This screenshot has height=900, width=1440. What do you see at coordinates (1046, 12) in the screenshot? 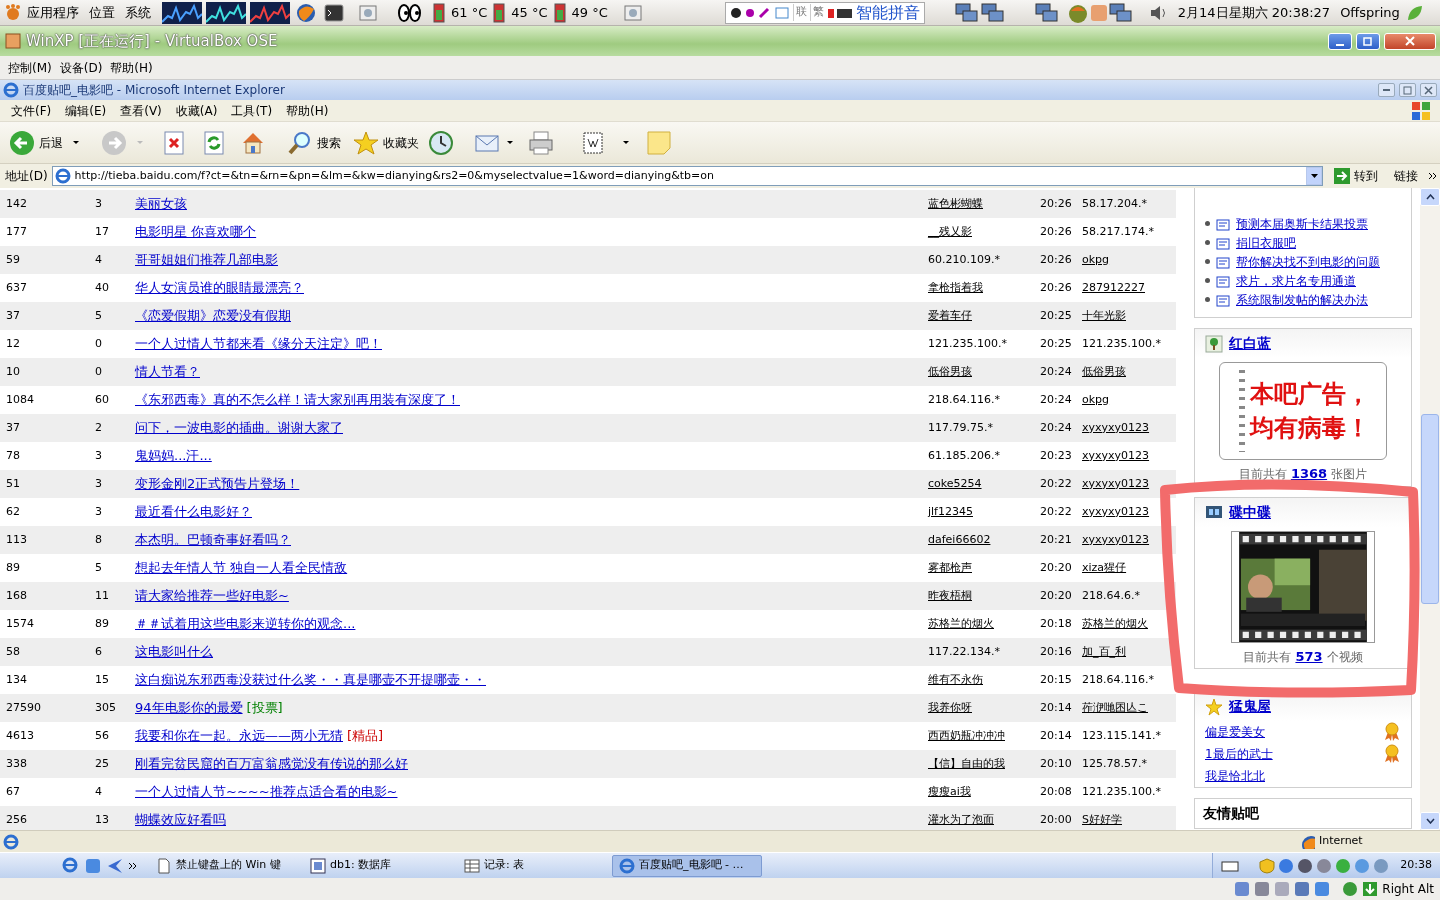
I see `network-icon` at bounding box center [1046, 12].